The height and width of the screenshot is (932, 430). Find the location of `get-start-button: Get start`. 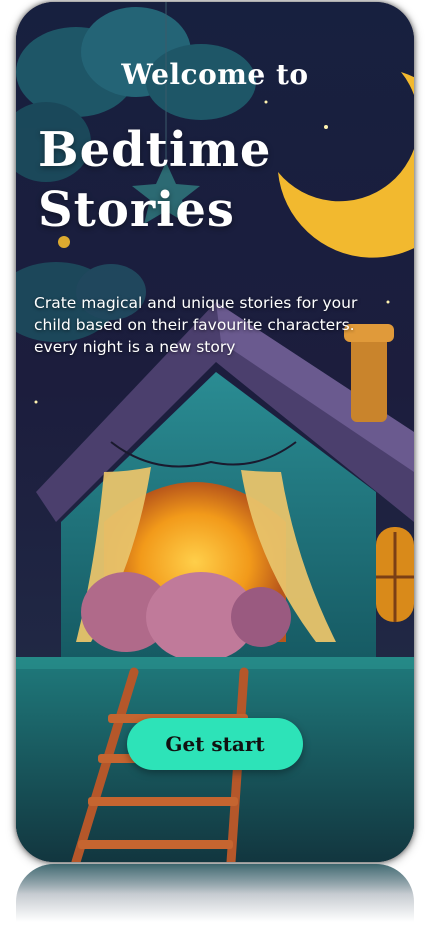

get-start-button: Get start is located at coordinates (215, 744).